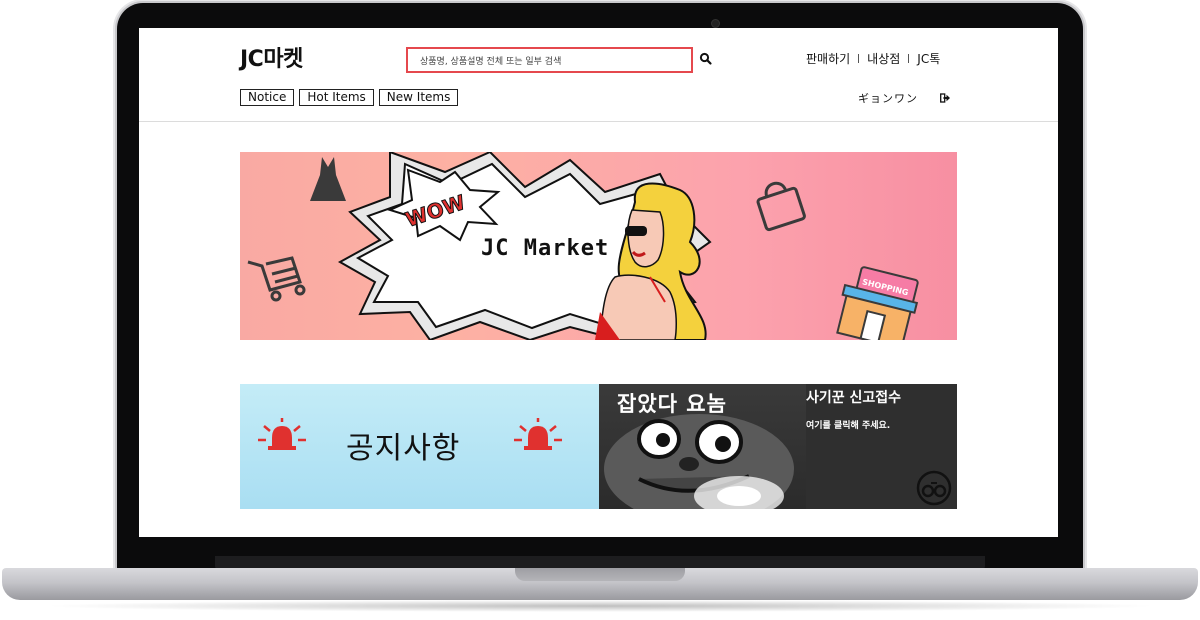  Describe the element at coordinates (600, 574) in the screenshot. I see `laptop-notch` at that location.